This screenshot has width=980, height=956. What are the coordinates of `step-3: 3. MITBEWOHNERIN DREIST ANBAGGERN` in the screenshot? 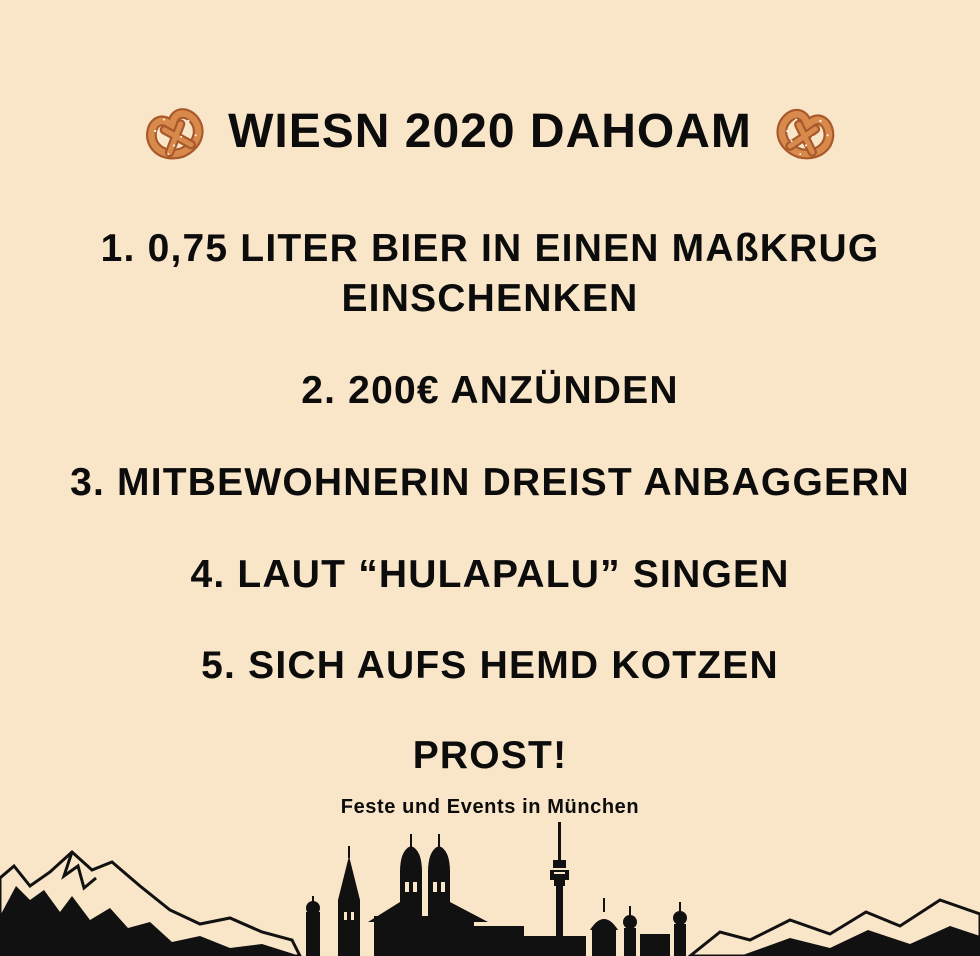 It's located at (490, 482).